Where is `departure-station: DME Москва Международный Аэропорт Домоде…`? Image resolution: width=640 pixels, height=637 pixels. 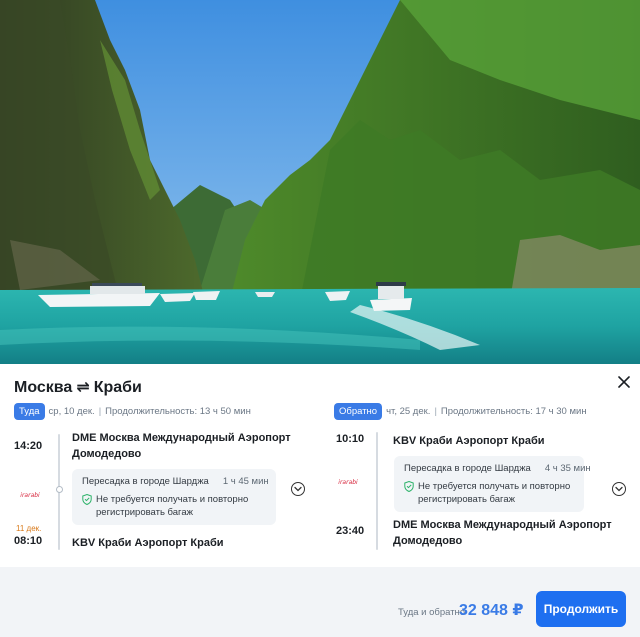
departure-station: DME Москва Международный Аэропорт Домоде… is located at coordinates (181, 446).